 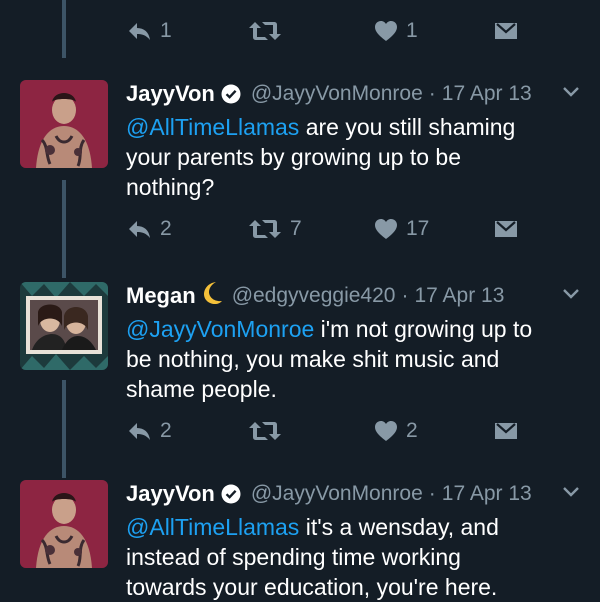 What do you see at coordinates (412, 430) in the screenshot?
I see `like-count: 2` at bounding box center [412, 430].